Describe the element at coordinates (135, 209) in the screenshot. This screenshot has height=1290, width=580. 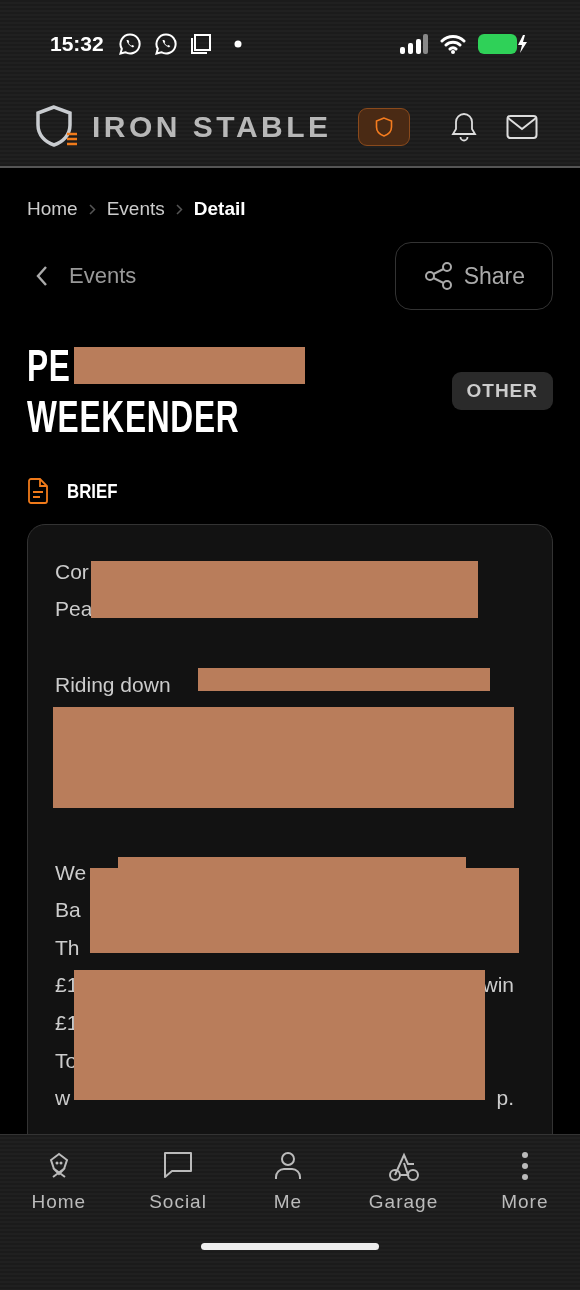
I see `breadcrumb-link: Events` at that location.